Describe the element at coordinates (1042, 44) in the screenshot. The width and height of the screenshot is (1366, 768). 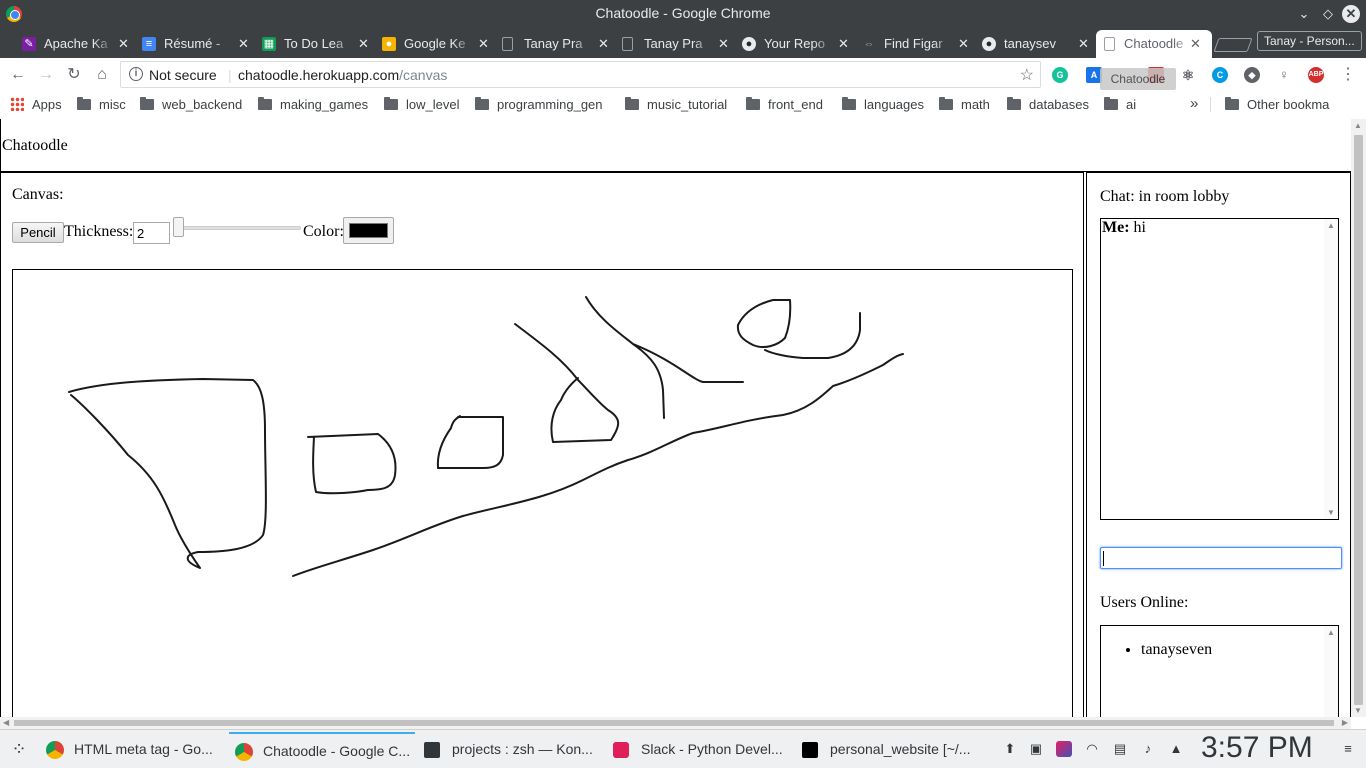
I see `tab-tanayseven: ● tanaysev ✕` at that location.